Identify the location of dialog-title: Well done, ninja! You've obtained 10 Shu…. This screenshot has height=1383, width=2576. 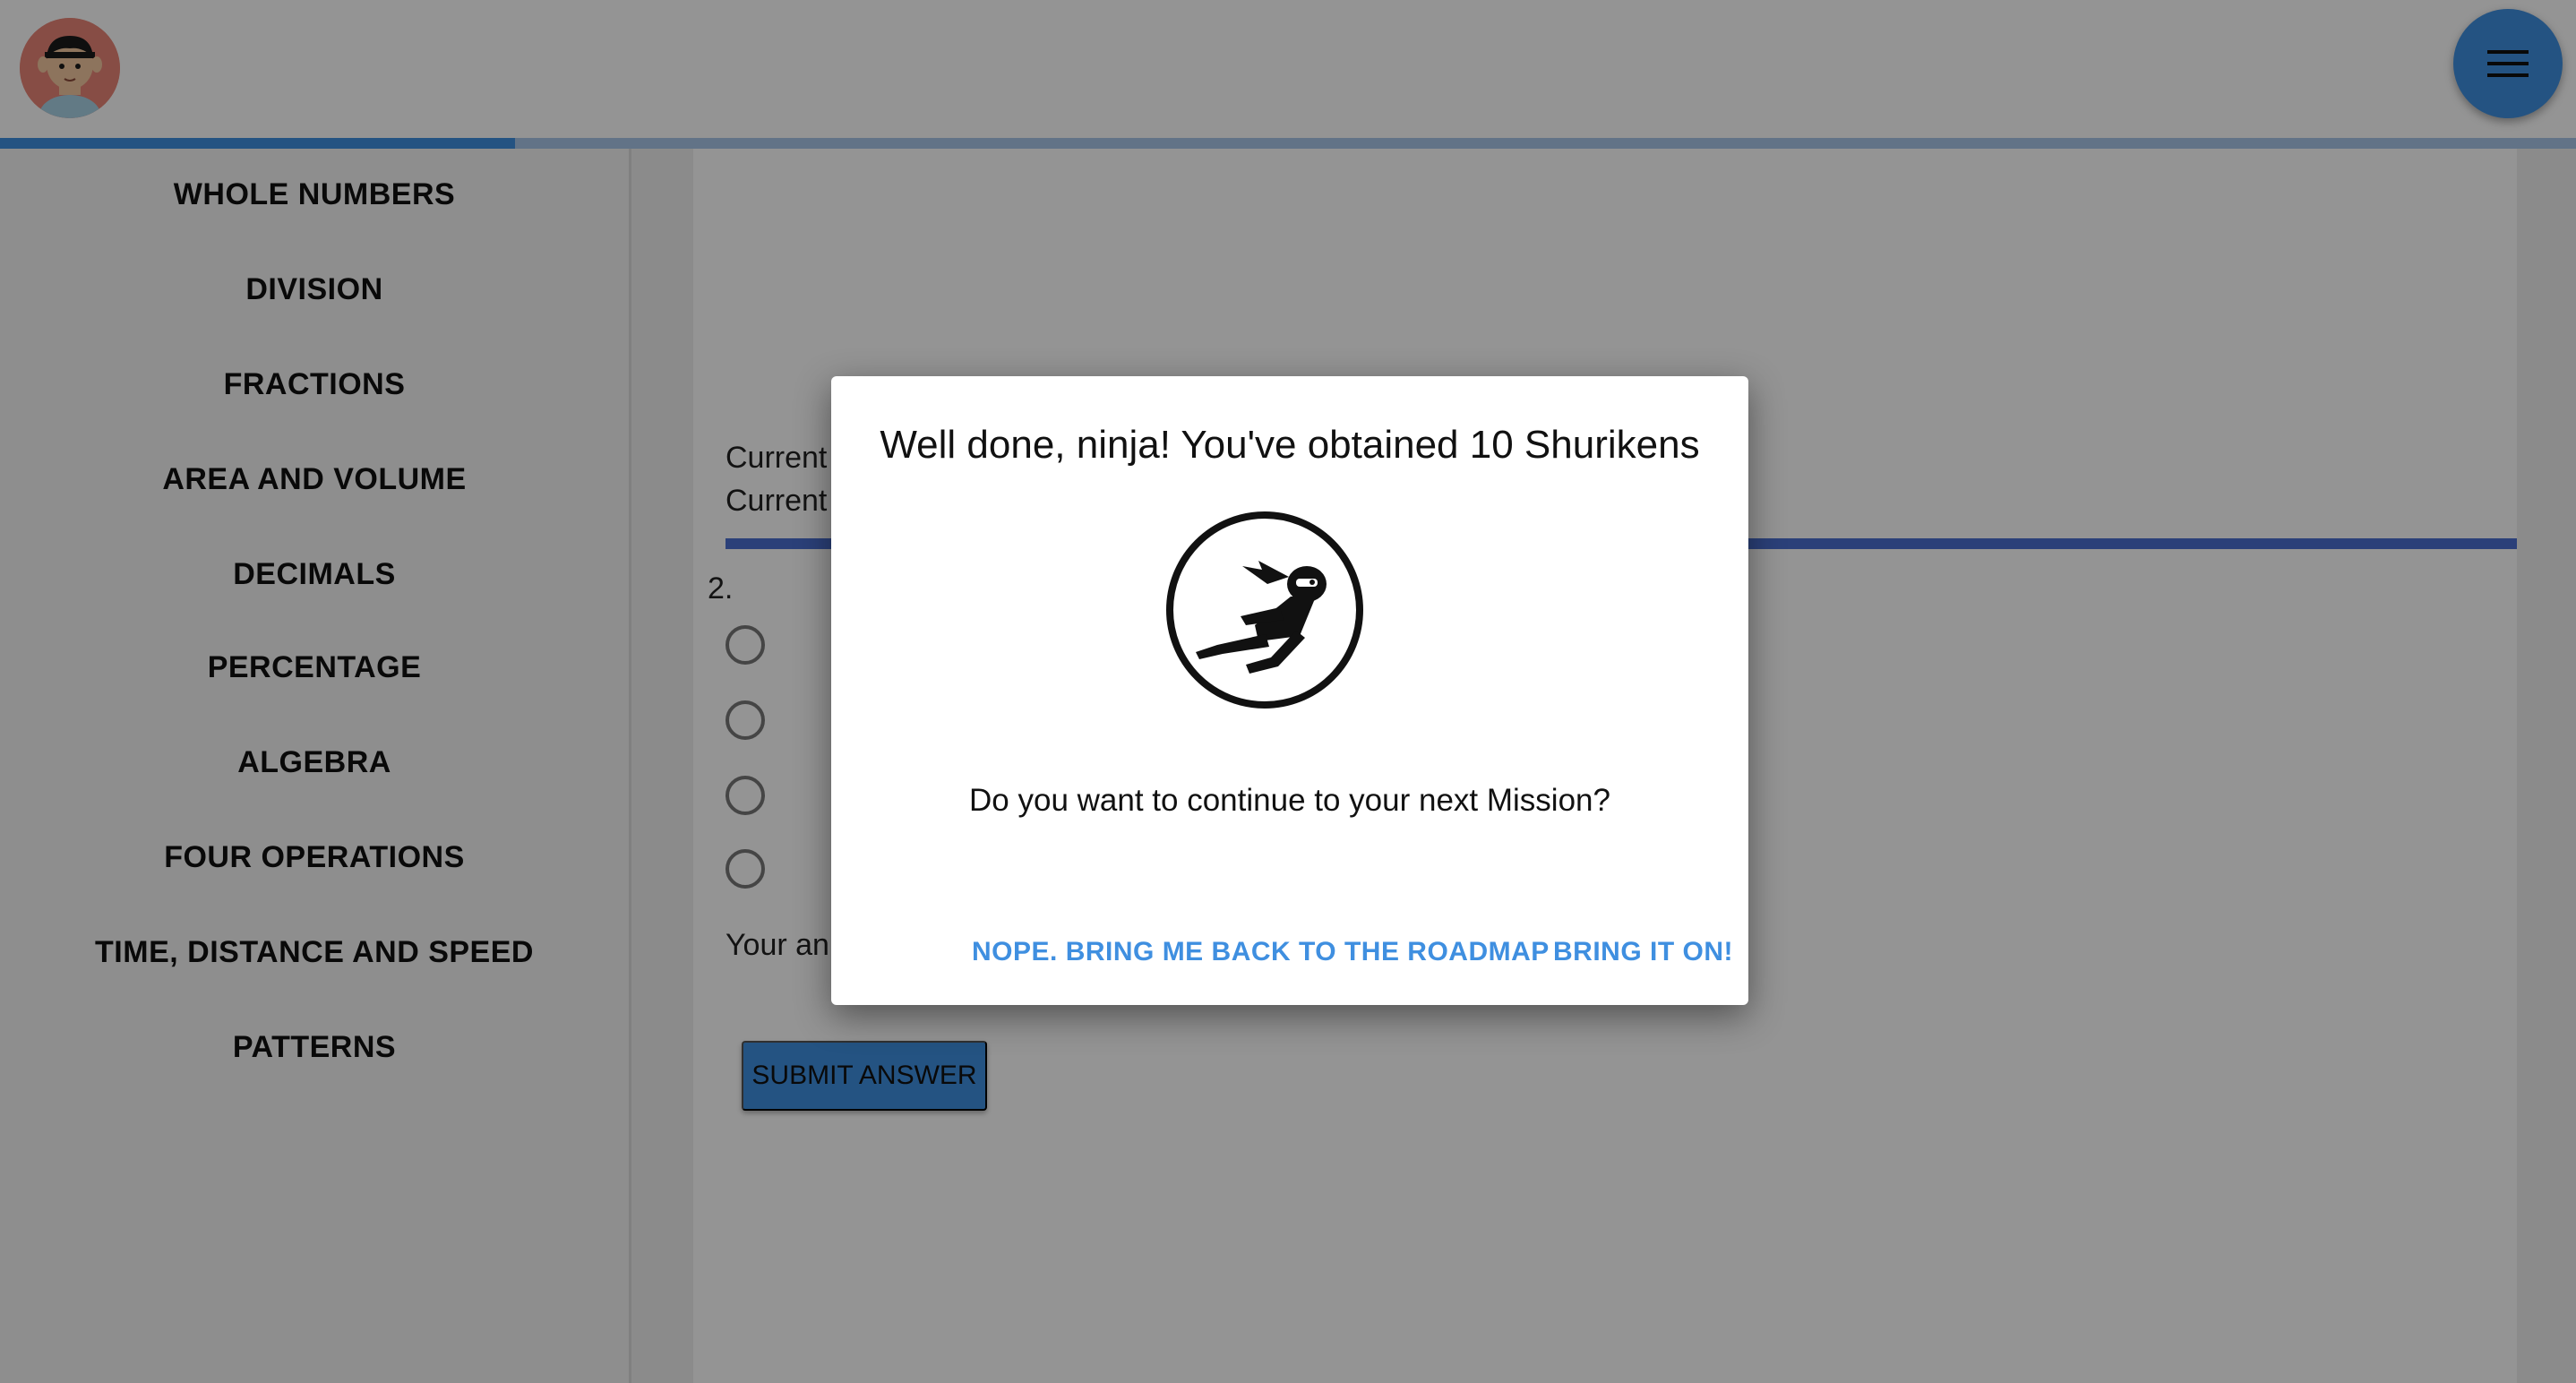
(1290, 445).